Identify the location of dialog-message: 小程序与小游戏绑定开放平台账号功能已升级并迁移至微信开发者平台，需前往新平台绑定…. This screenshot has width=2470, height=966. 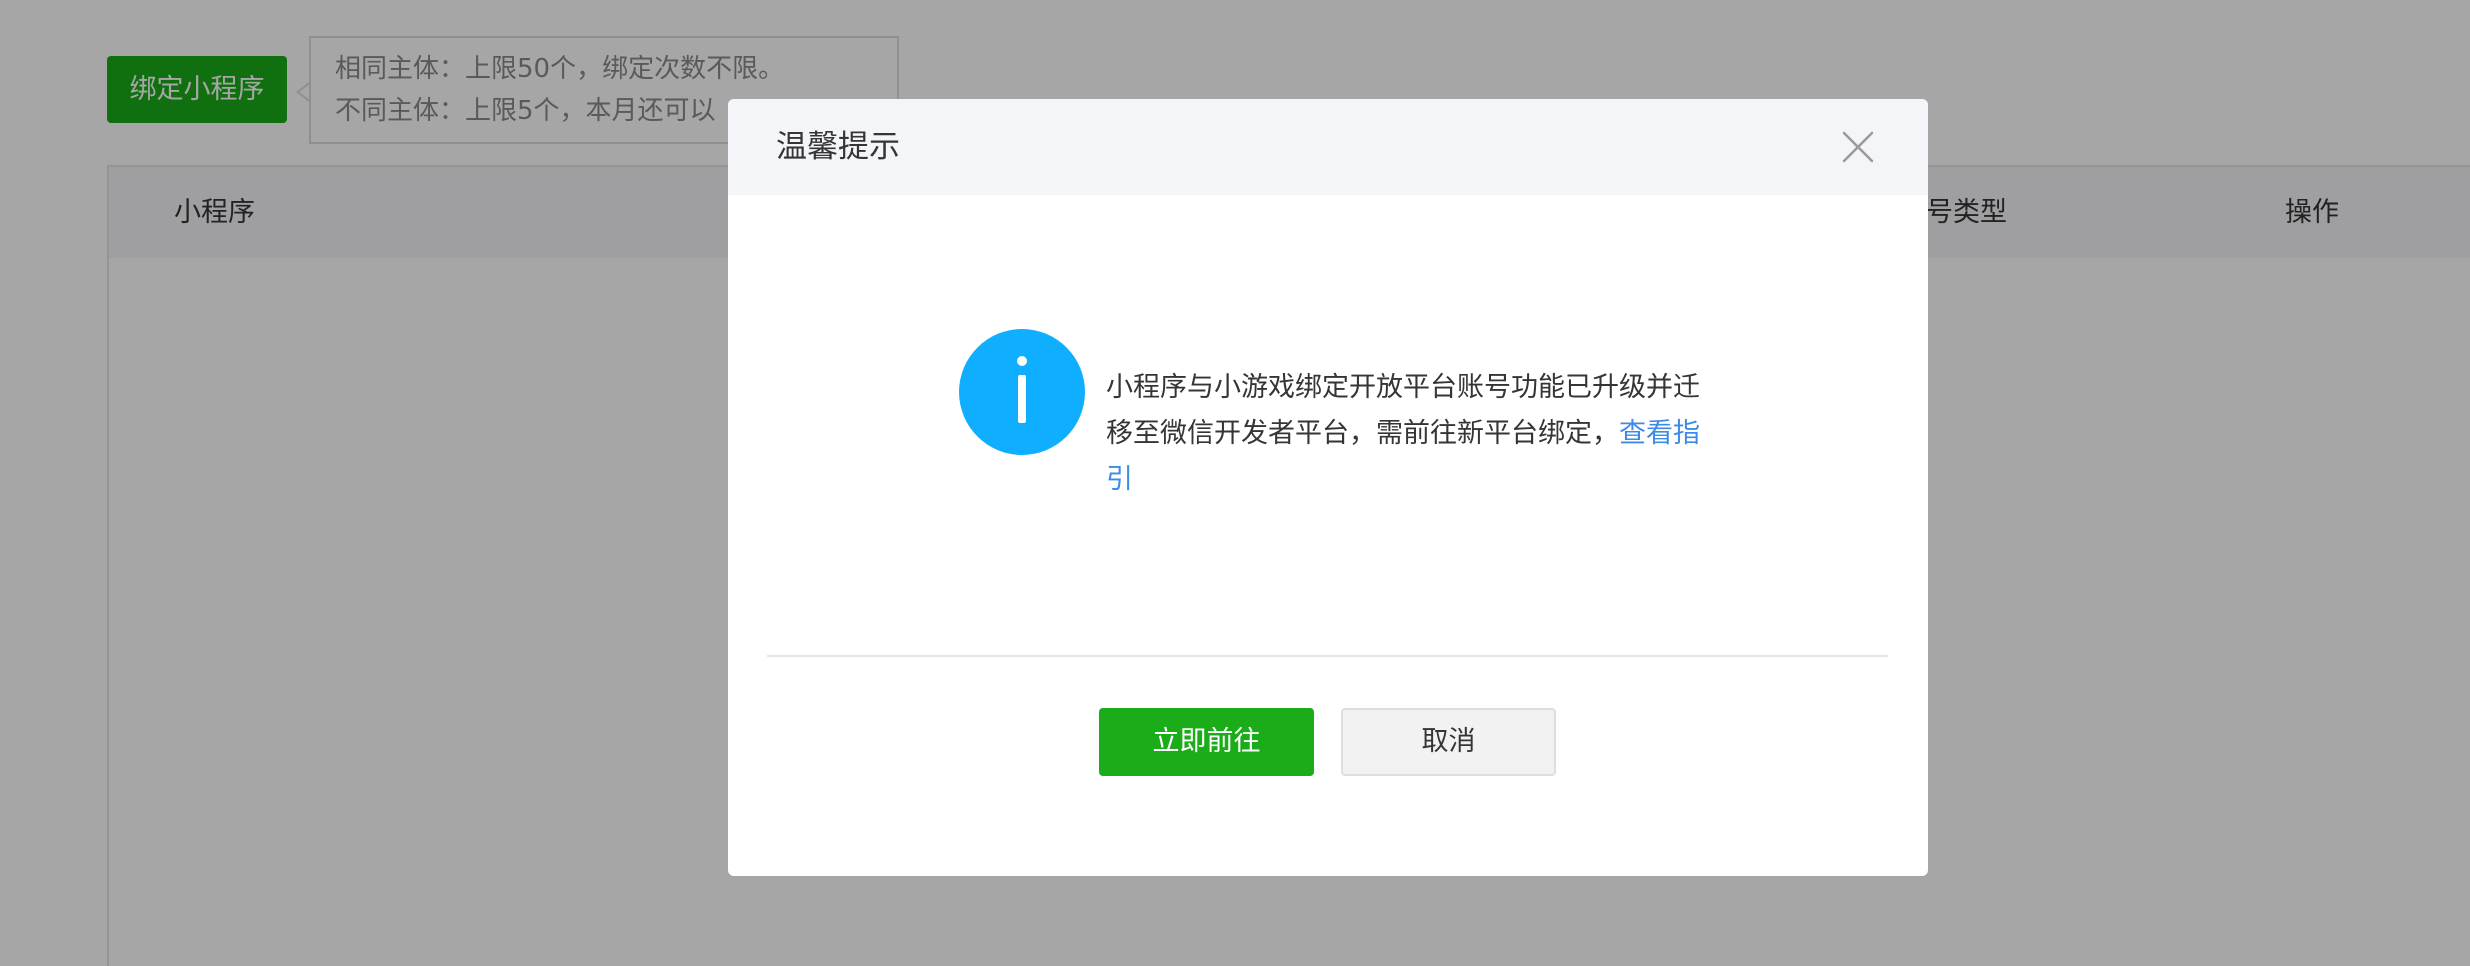
(1406, 434).